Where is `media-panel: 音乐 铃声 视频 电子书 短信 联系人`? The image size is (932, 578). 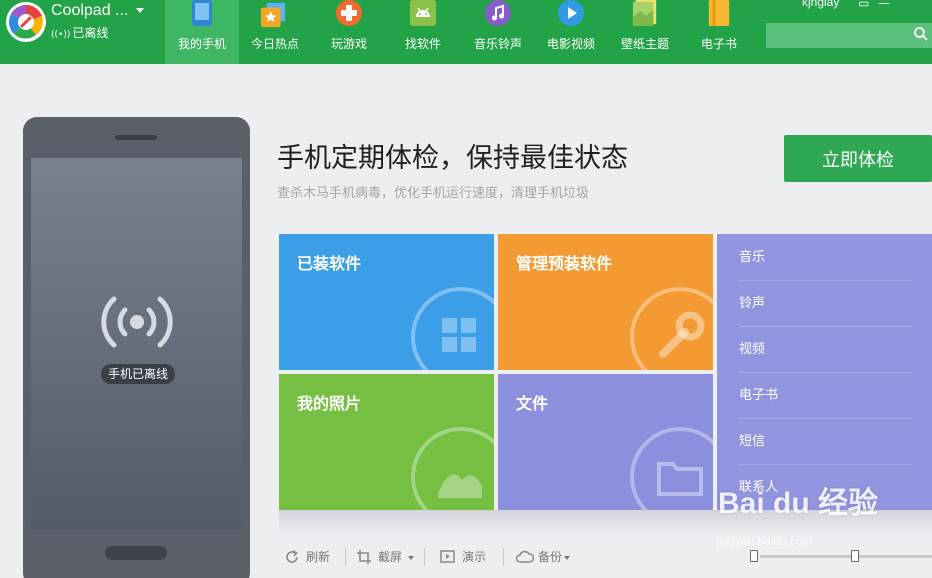
media-panel: 音乐 铃声 视频 电子书 短信 联系人 is located at coordinates (824, 372).